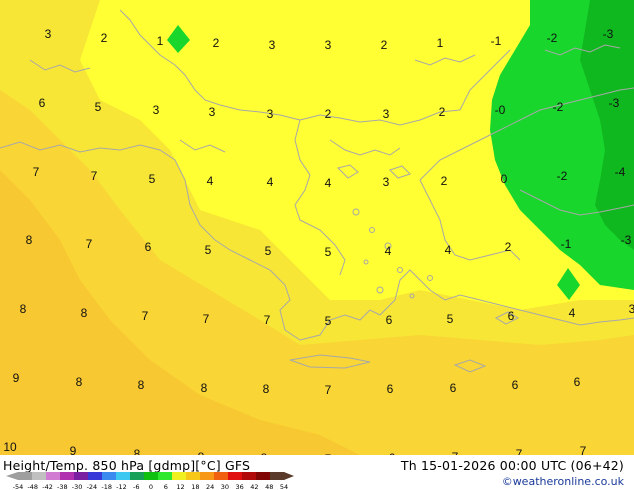 This screenshot has width=634, height=490. What do you see at coordinates (620, 172) in the screenshot?
I see `temperature-label: -4` at bounding box center [620, 172].